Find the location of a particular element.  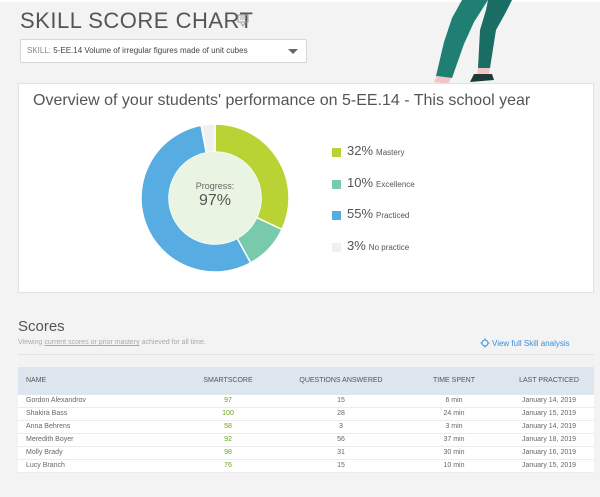

table-row: Lucy Branch 76 15 10 min January 15, 2019 is located at coordinates (306, 466).